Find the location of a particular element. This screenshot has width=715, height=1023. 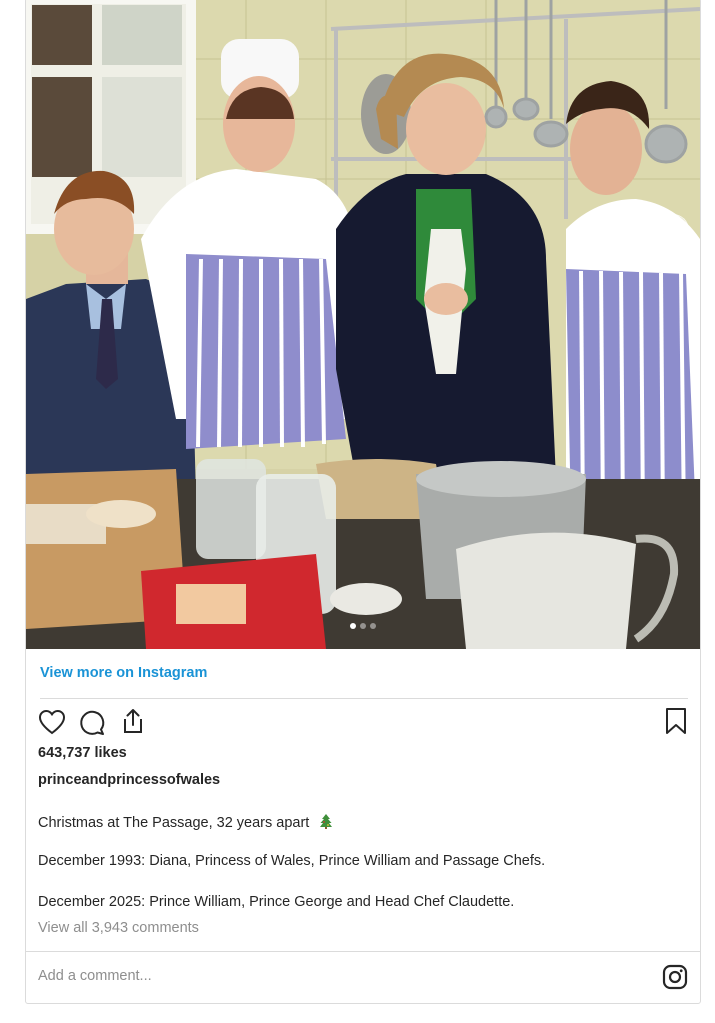

heart-icon is located at coordinates (52, 724).